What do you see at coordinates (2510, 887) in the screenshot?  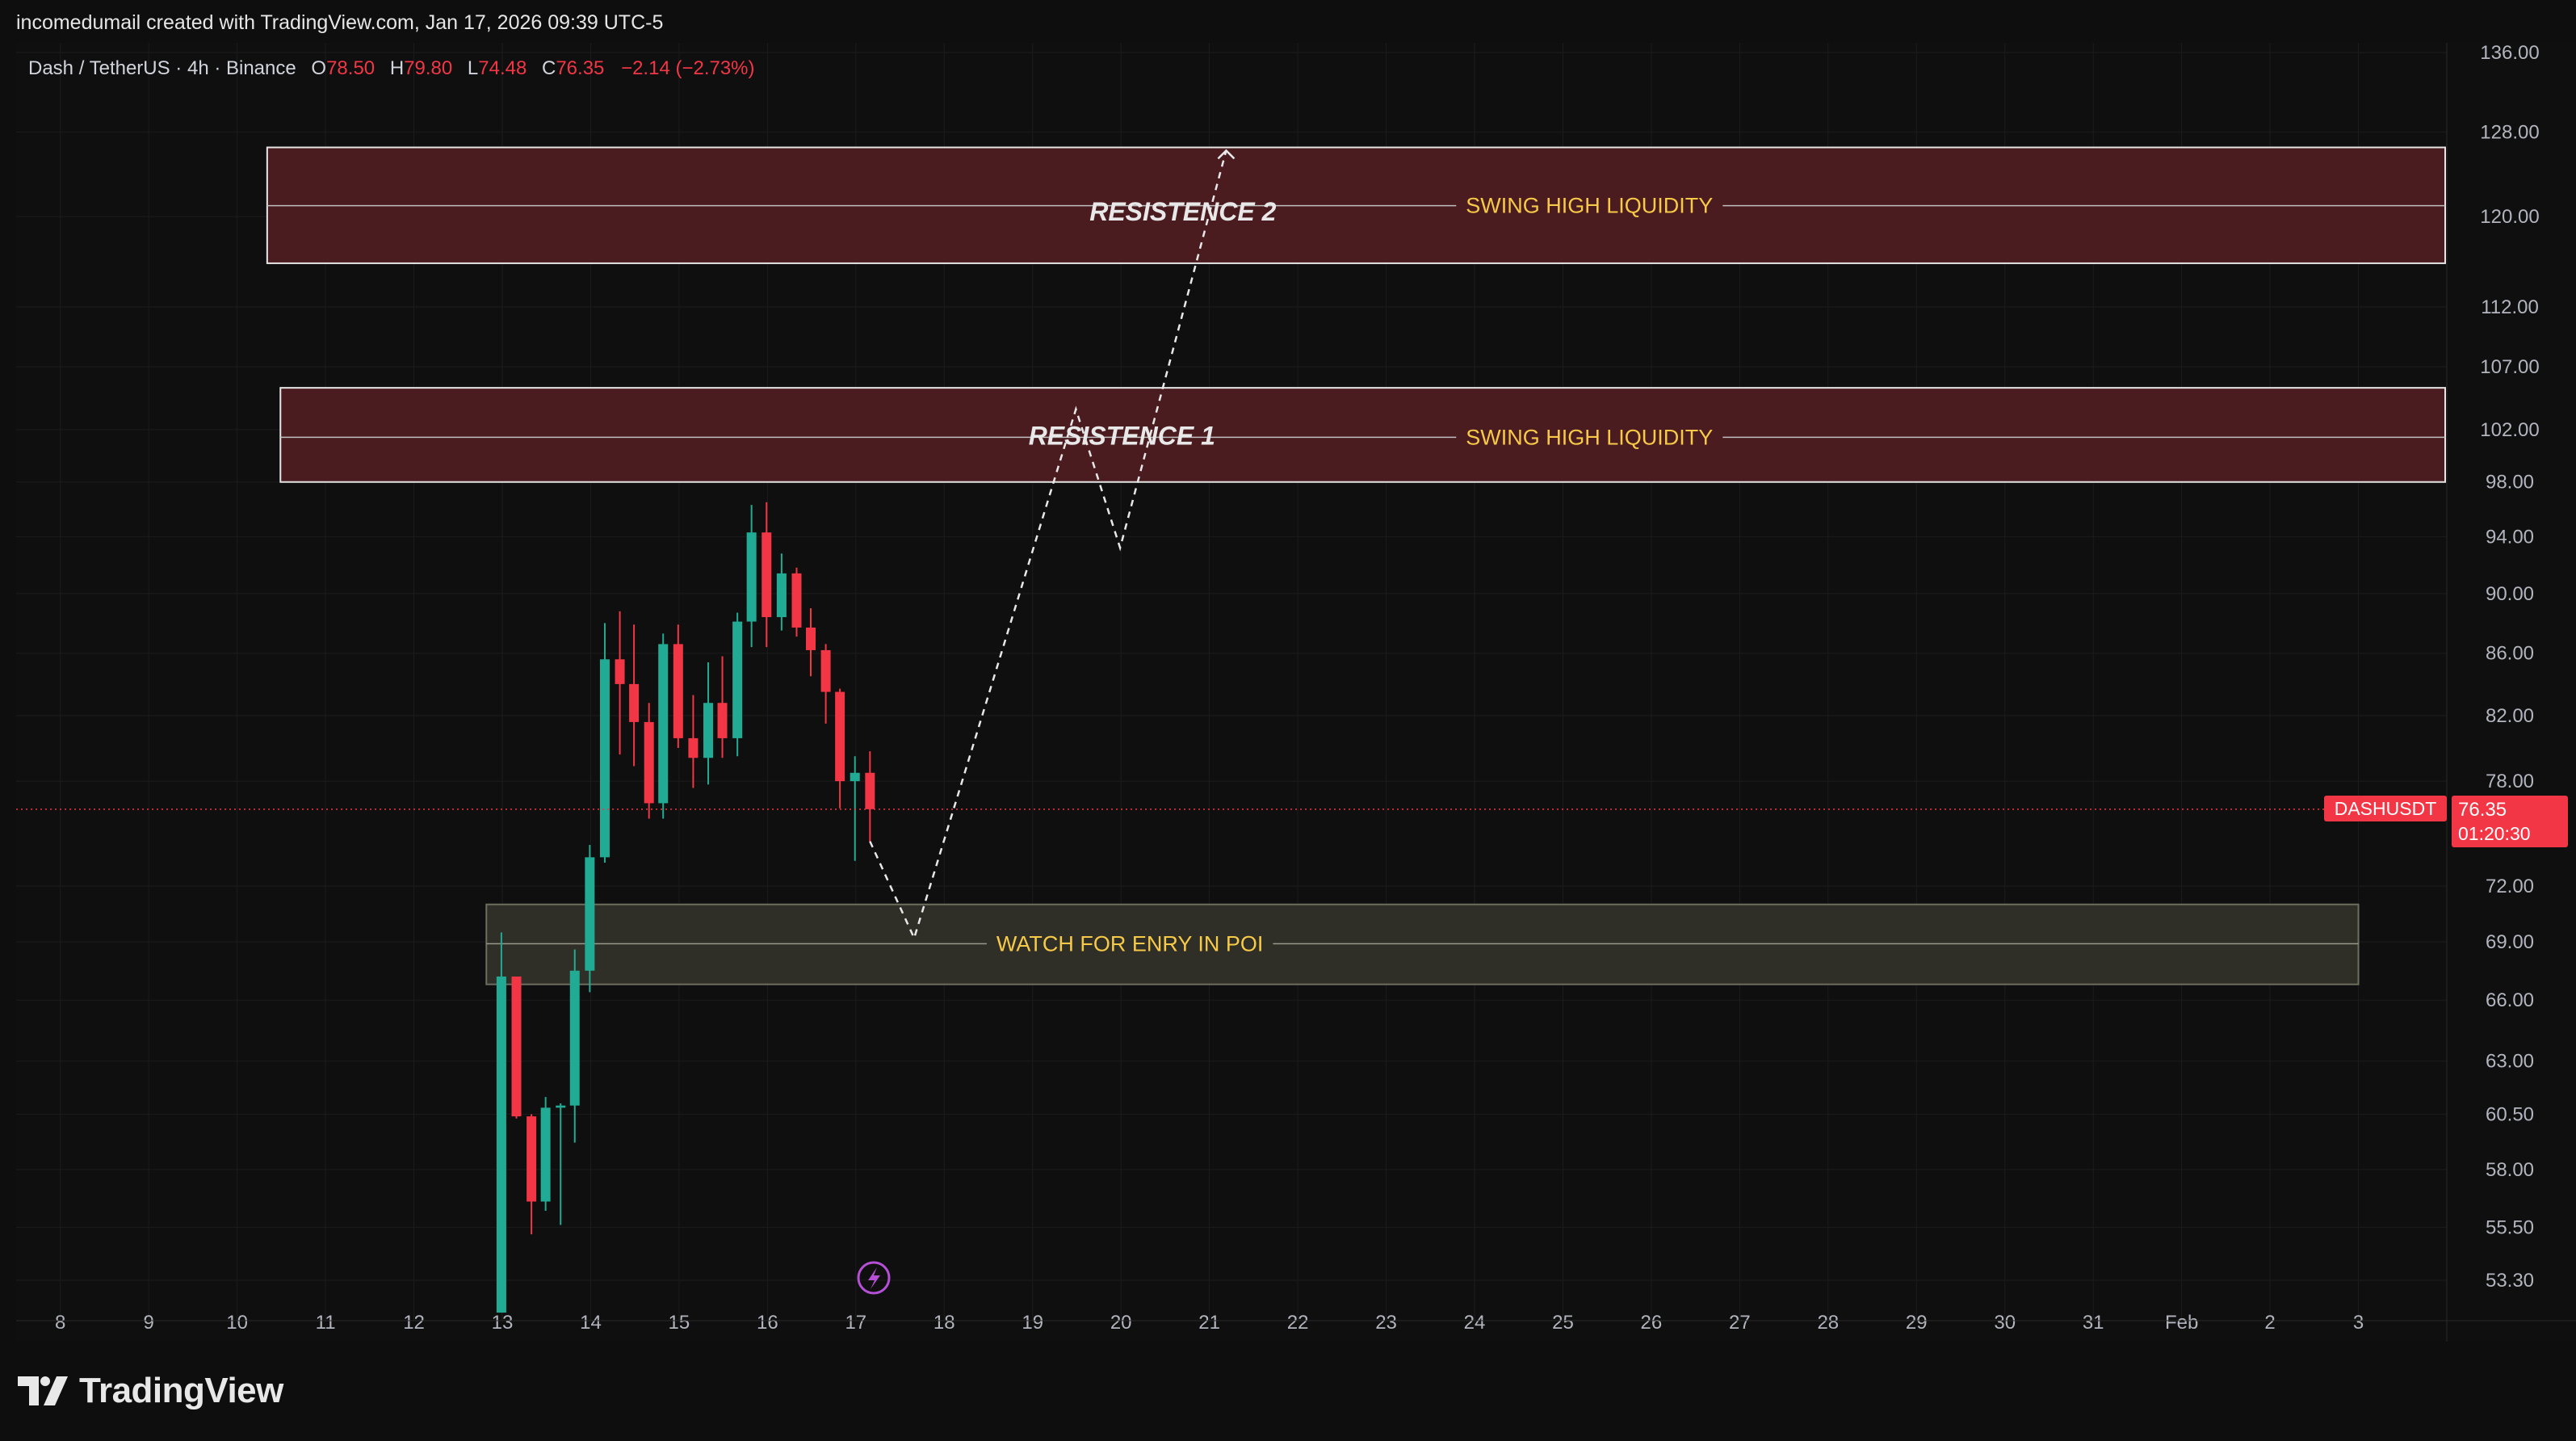 I see `y-tick-label: 72.00` at bounding box center [2510, 887].